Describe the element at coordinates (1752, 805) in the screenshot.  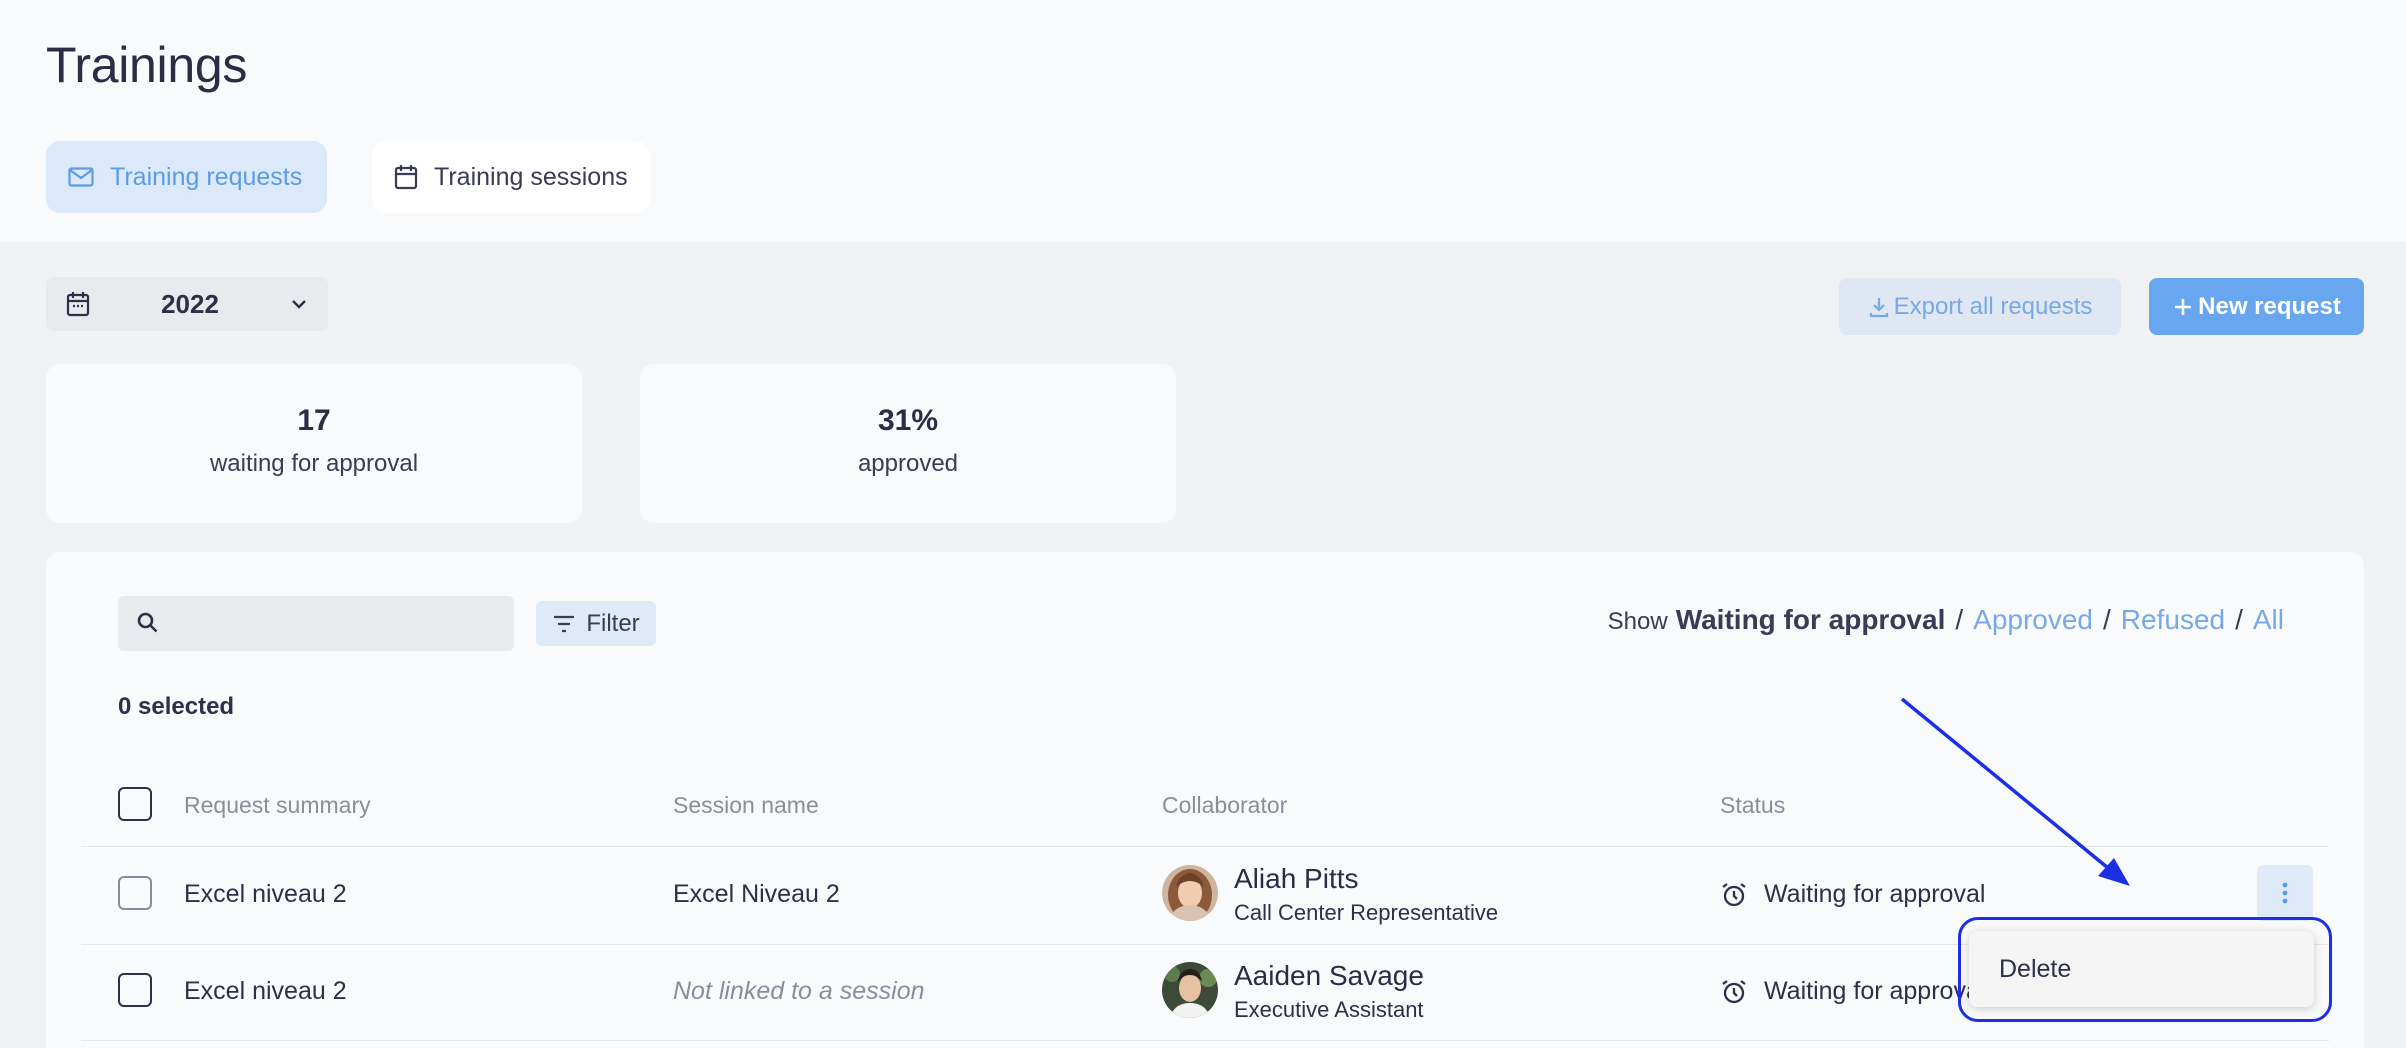
I see `column-header-status: Status` at that location.